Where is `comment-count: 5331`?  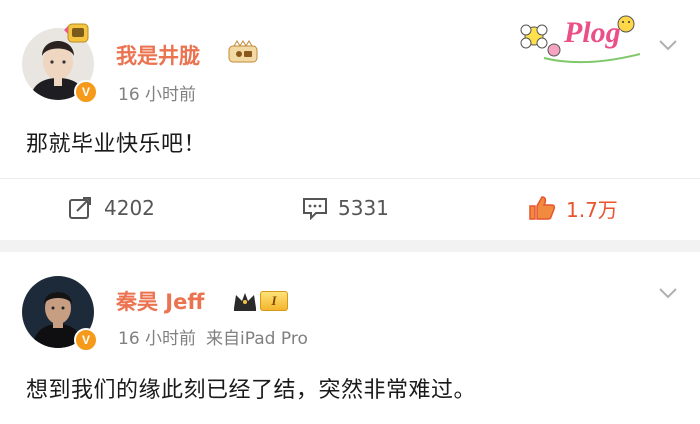
comment-count: 5331 is located at coordinates (363, 208).